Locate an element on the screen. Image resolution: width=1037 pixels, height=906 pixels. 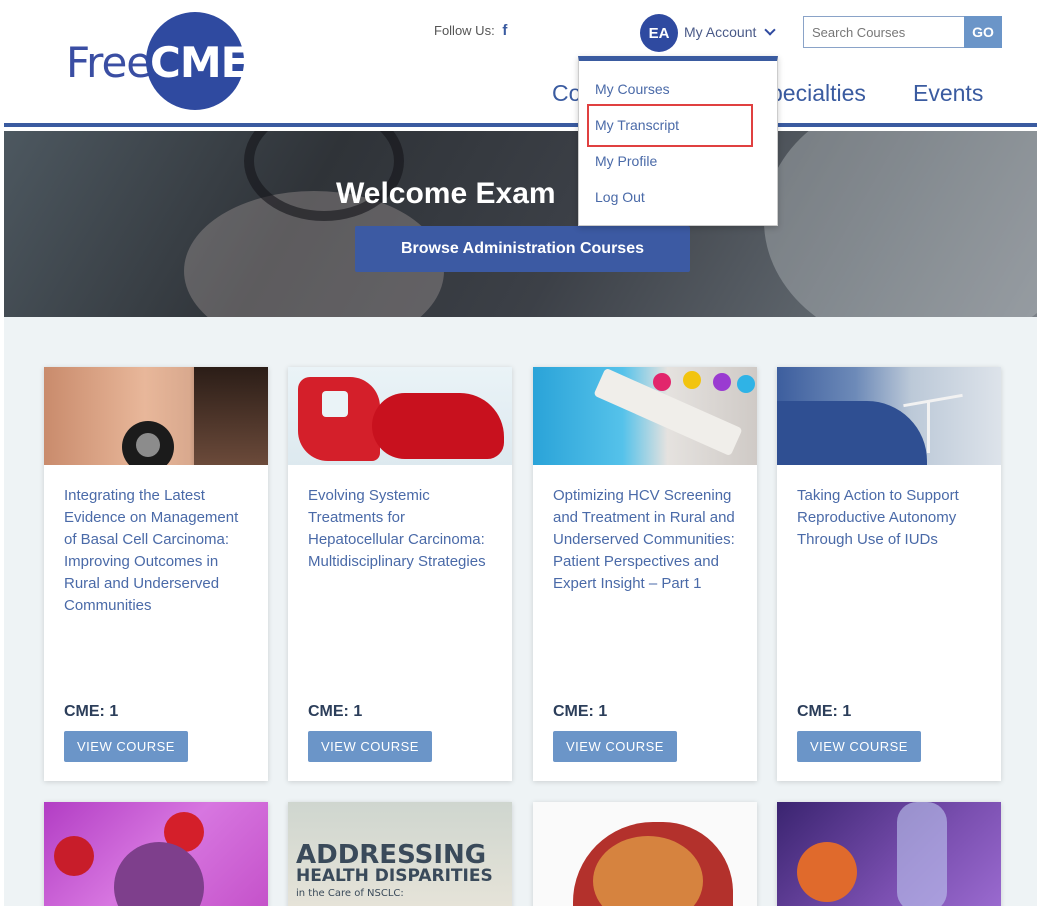
follow-us-label: Follow Us: is located at coordinates (464, 30).